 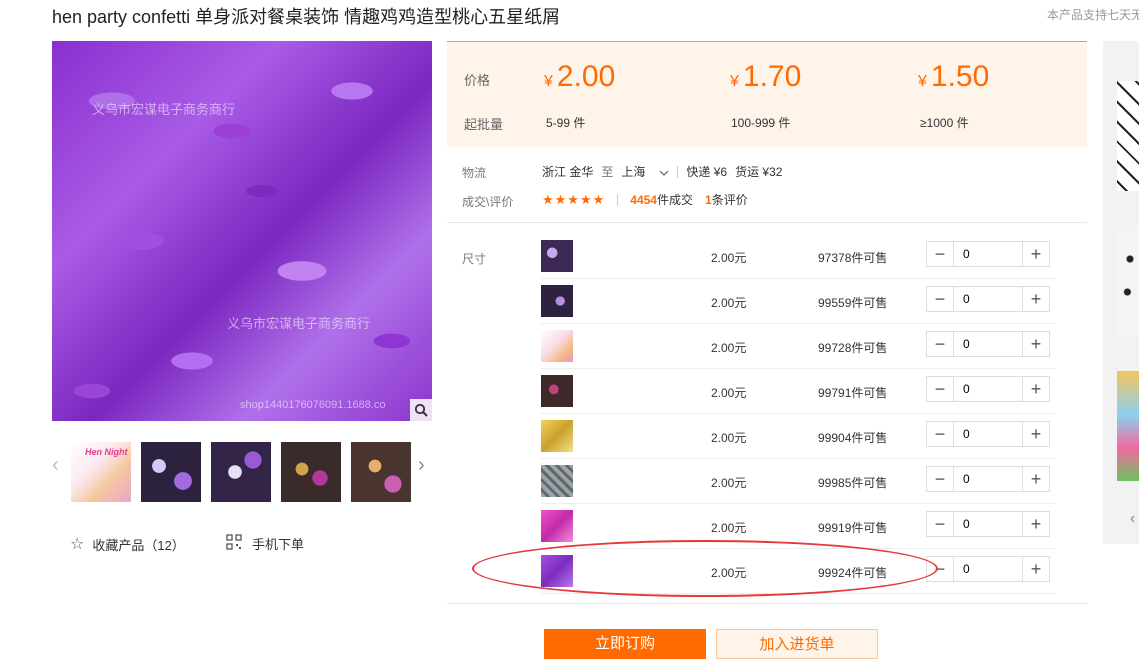 What do you see at coordinates (954, 76) in the screenshot?
I see `tier-price: ¥1.50` at bounding box center [954, 76].